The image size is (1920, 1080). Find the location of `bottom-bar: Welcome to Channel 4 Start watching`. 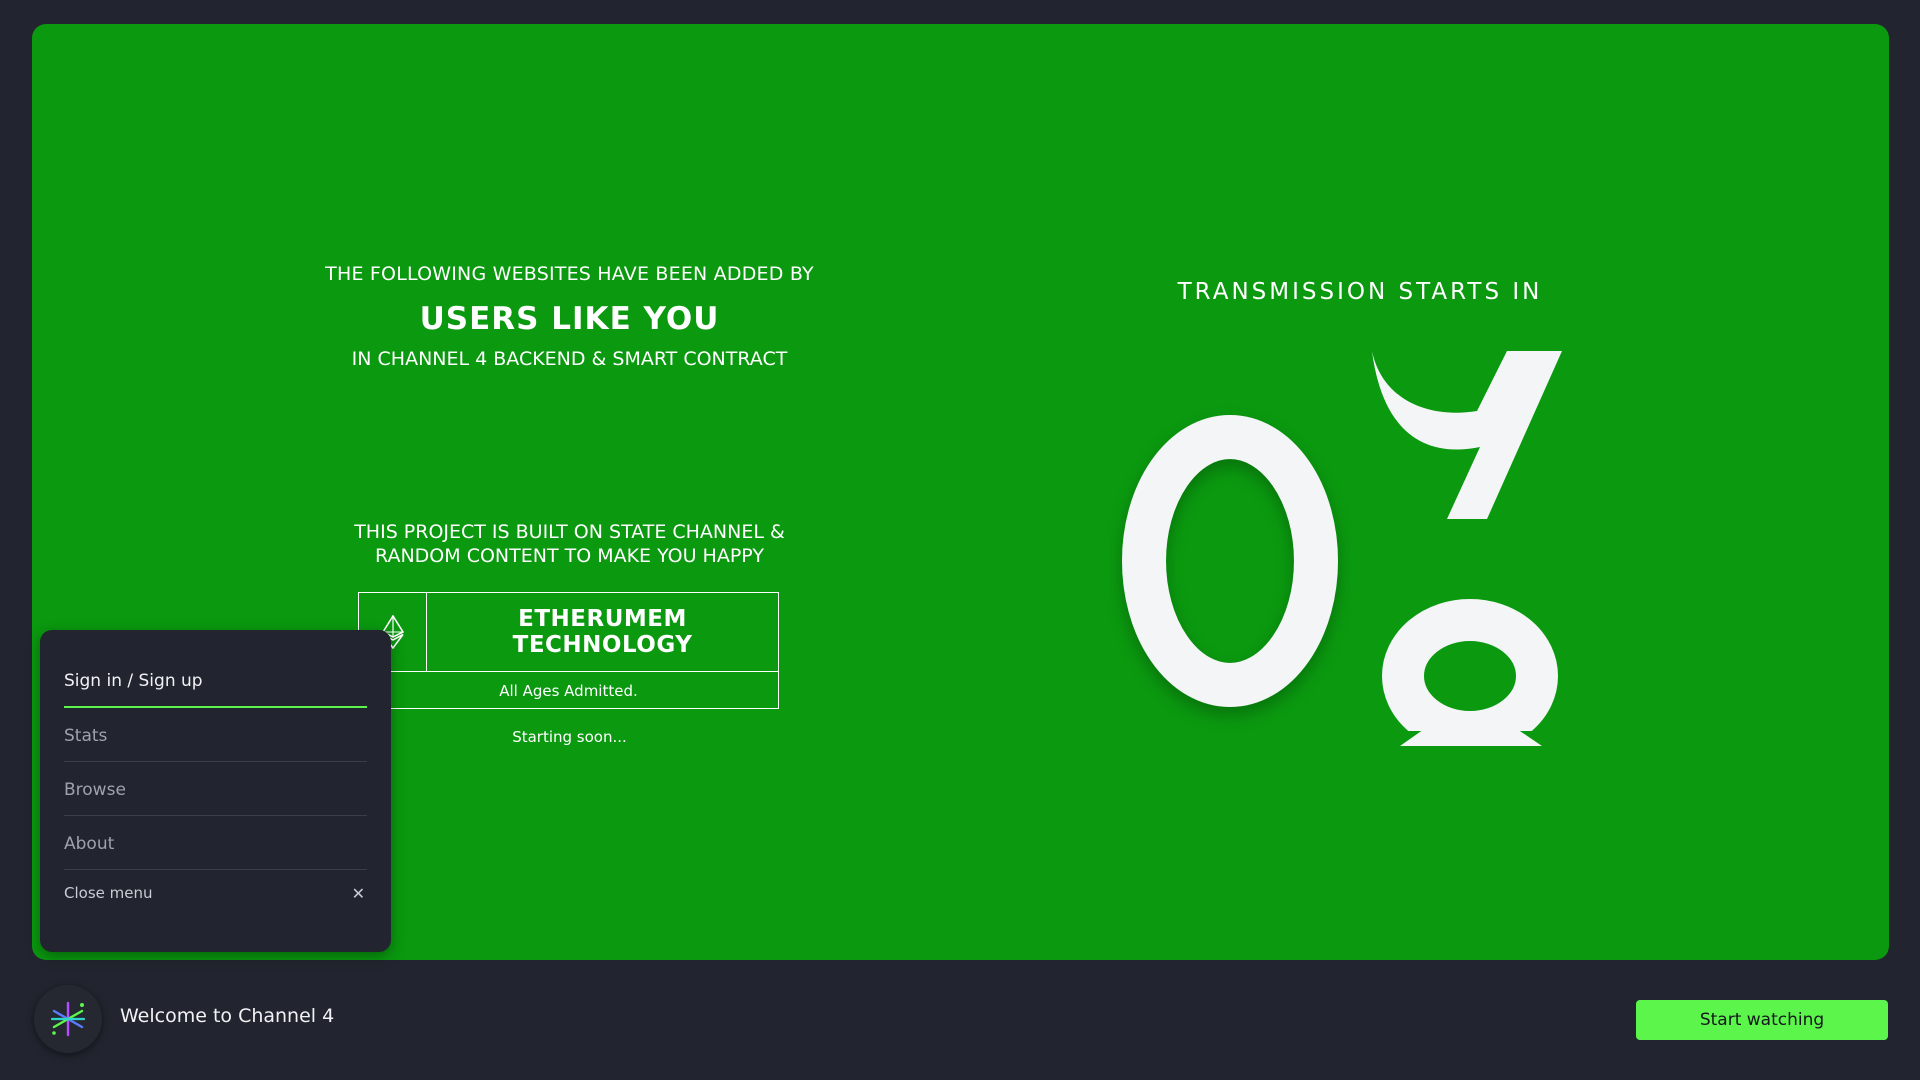

bottom-bar: Welcome to Channel 4 Start watching is located at coordinates (960, 1020).